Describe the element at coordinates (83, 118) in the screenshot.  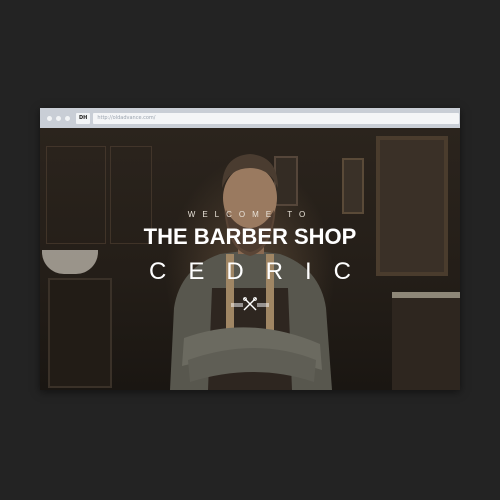
I see `site-favicon: DH` at that location.